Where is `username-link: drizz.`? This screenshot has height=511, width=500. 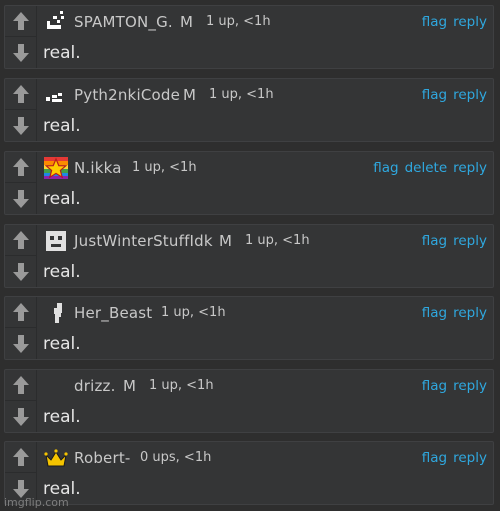
username-link: drizz. is located at coordinates (95, 386).